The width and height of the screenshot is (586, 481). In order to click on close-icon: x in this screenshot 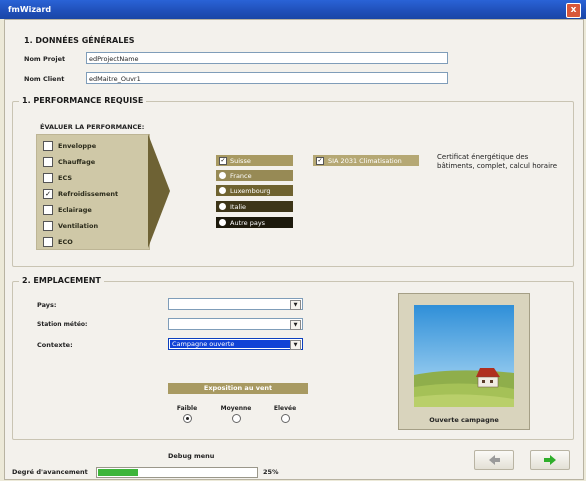, I will do `click(573, 10)`.